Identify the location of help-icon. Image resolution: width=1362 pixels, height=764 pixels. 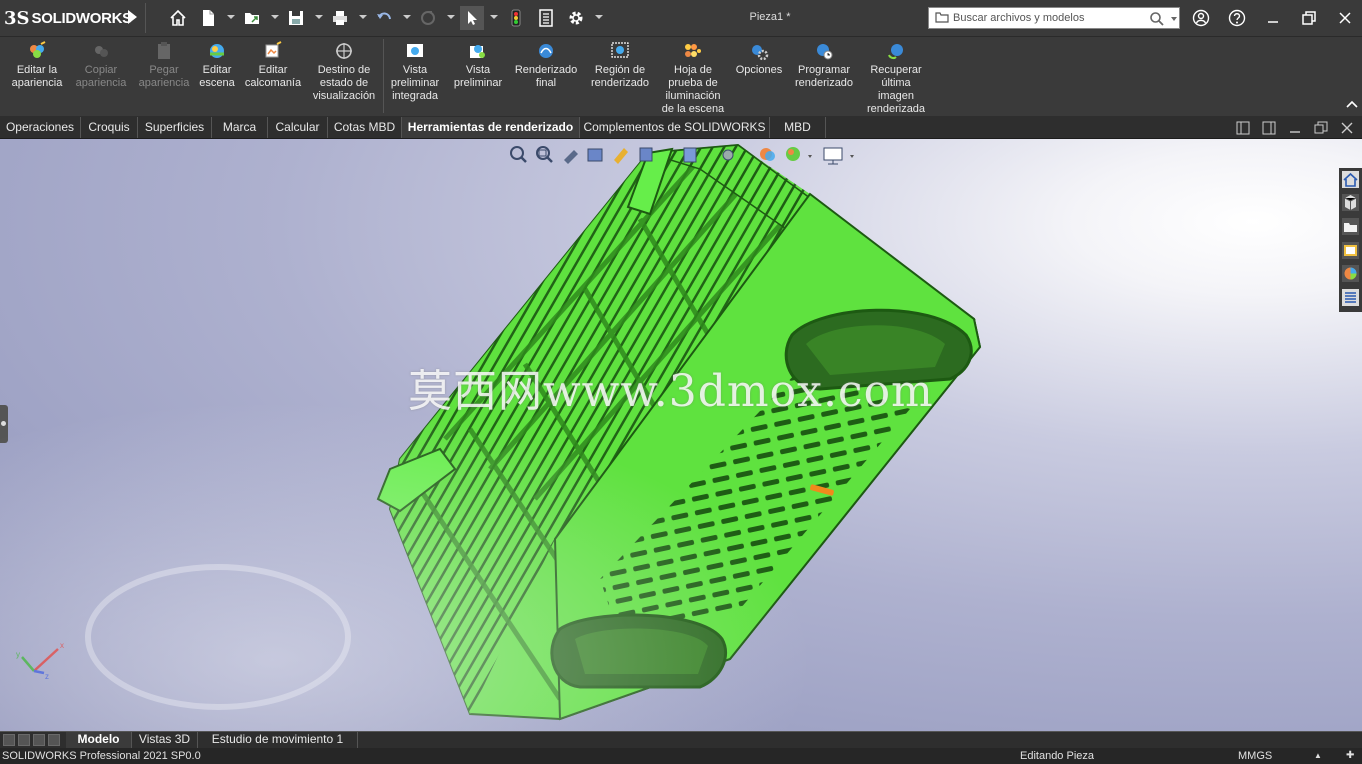
(1237, 18).